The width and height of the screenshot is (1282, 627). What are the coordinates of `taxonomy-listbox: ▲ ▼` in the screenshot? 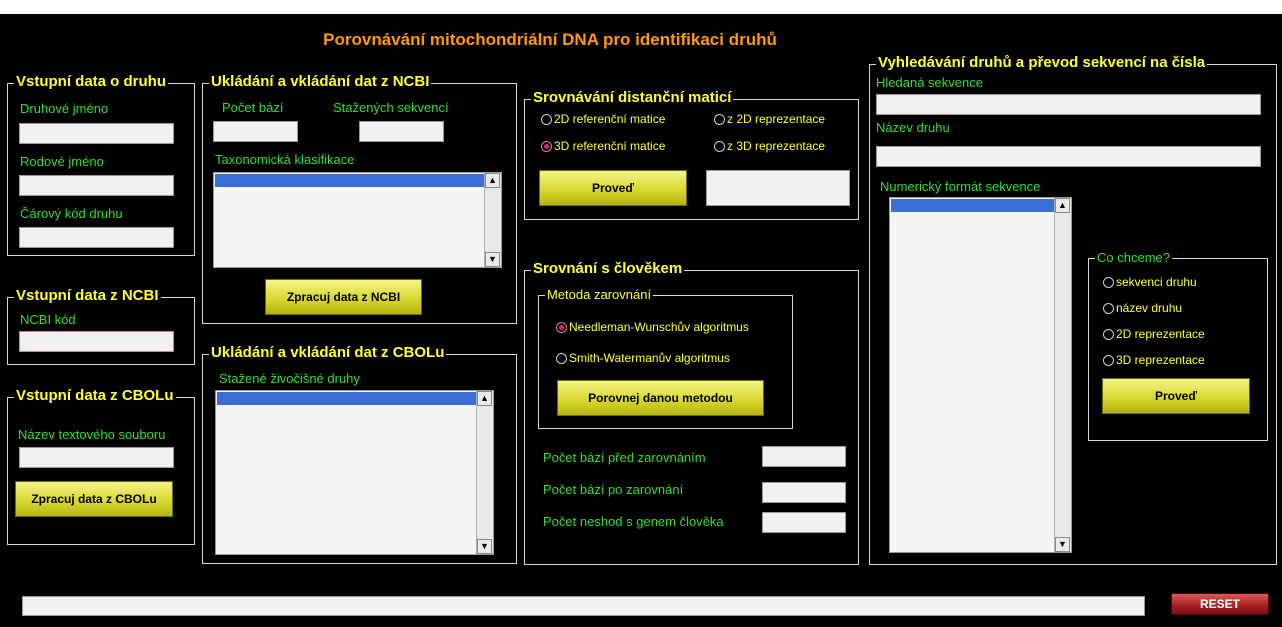 It's located at (357, 220).